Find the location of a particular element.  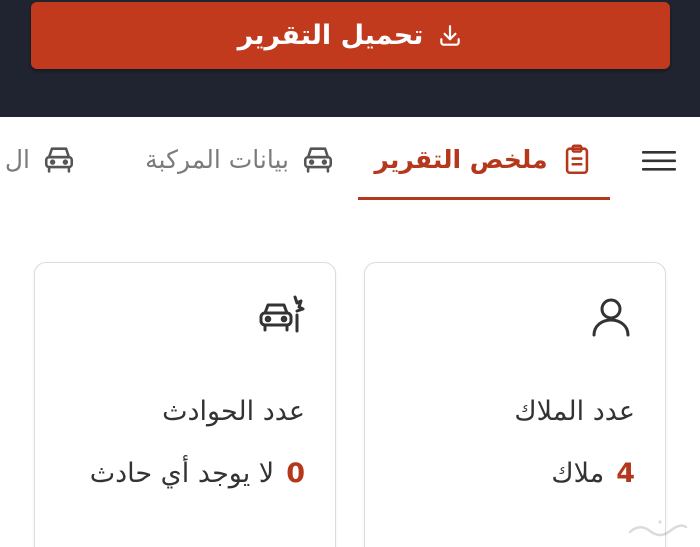

tab-report-summary: ملخص التقرير is located at coordinates (484, 159).